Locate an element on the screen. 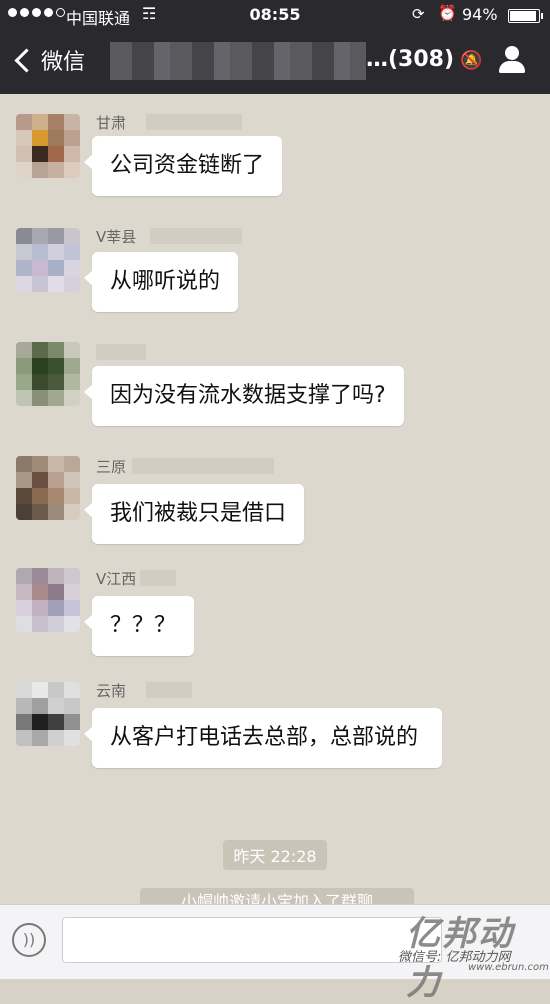 The image size is (550, 1004). rotation-lock-icon: ⟳ is located at coordinates (418, 14).